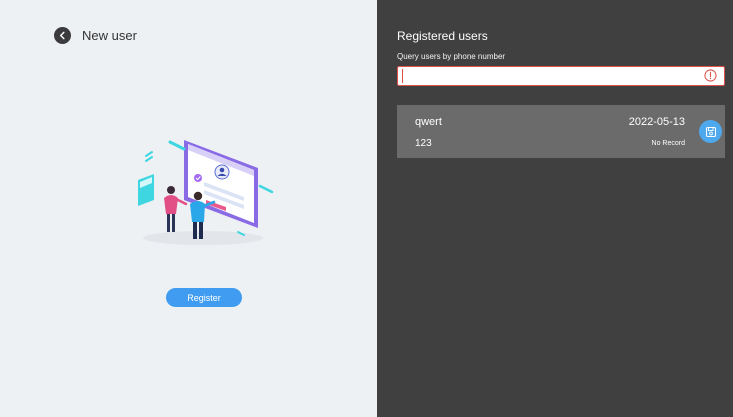 This screenshot has width=733, height=417. I want to click on phone-search-input, so click(547, 76).